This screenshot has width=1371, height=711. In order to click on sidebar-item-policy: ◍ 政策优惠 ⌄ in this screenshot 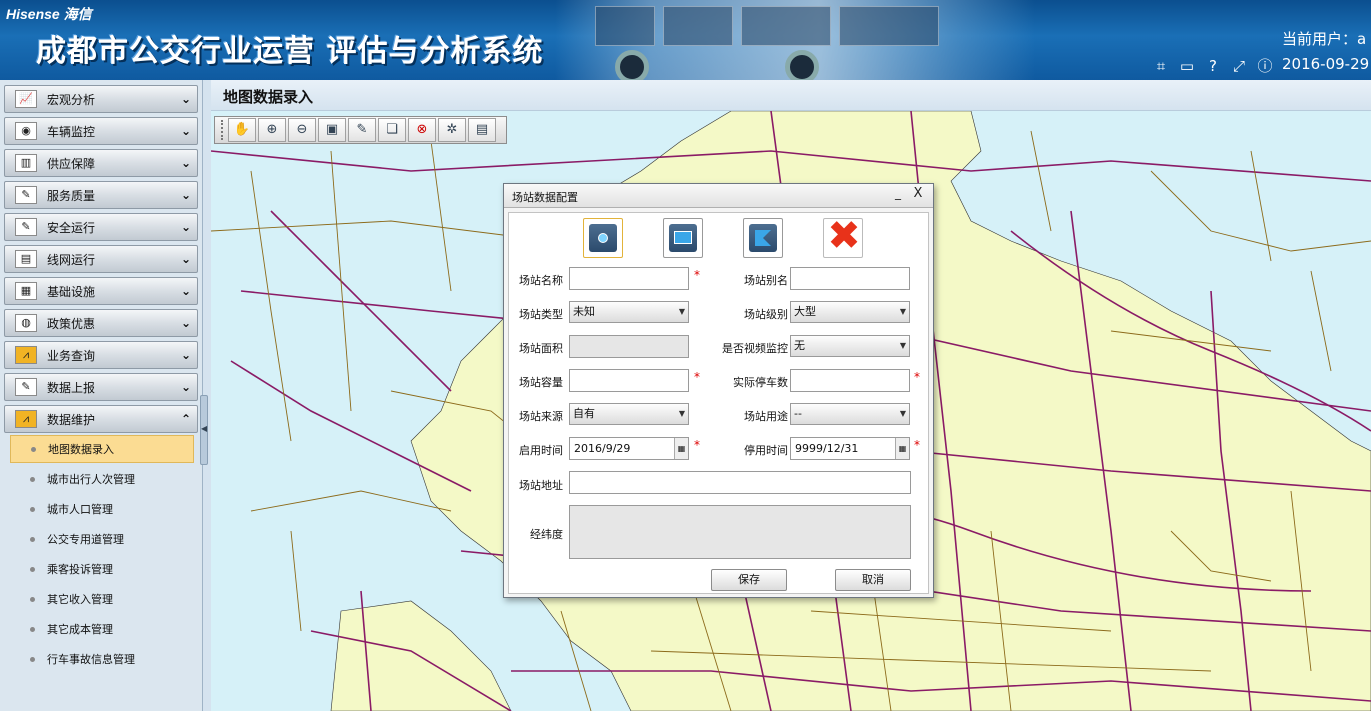, I will do `click(101, 323)`.